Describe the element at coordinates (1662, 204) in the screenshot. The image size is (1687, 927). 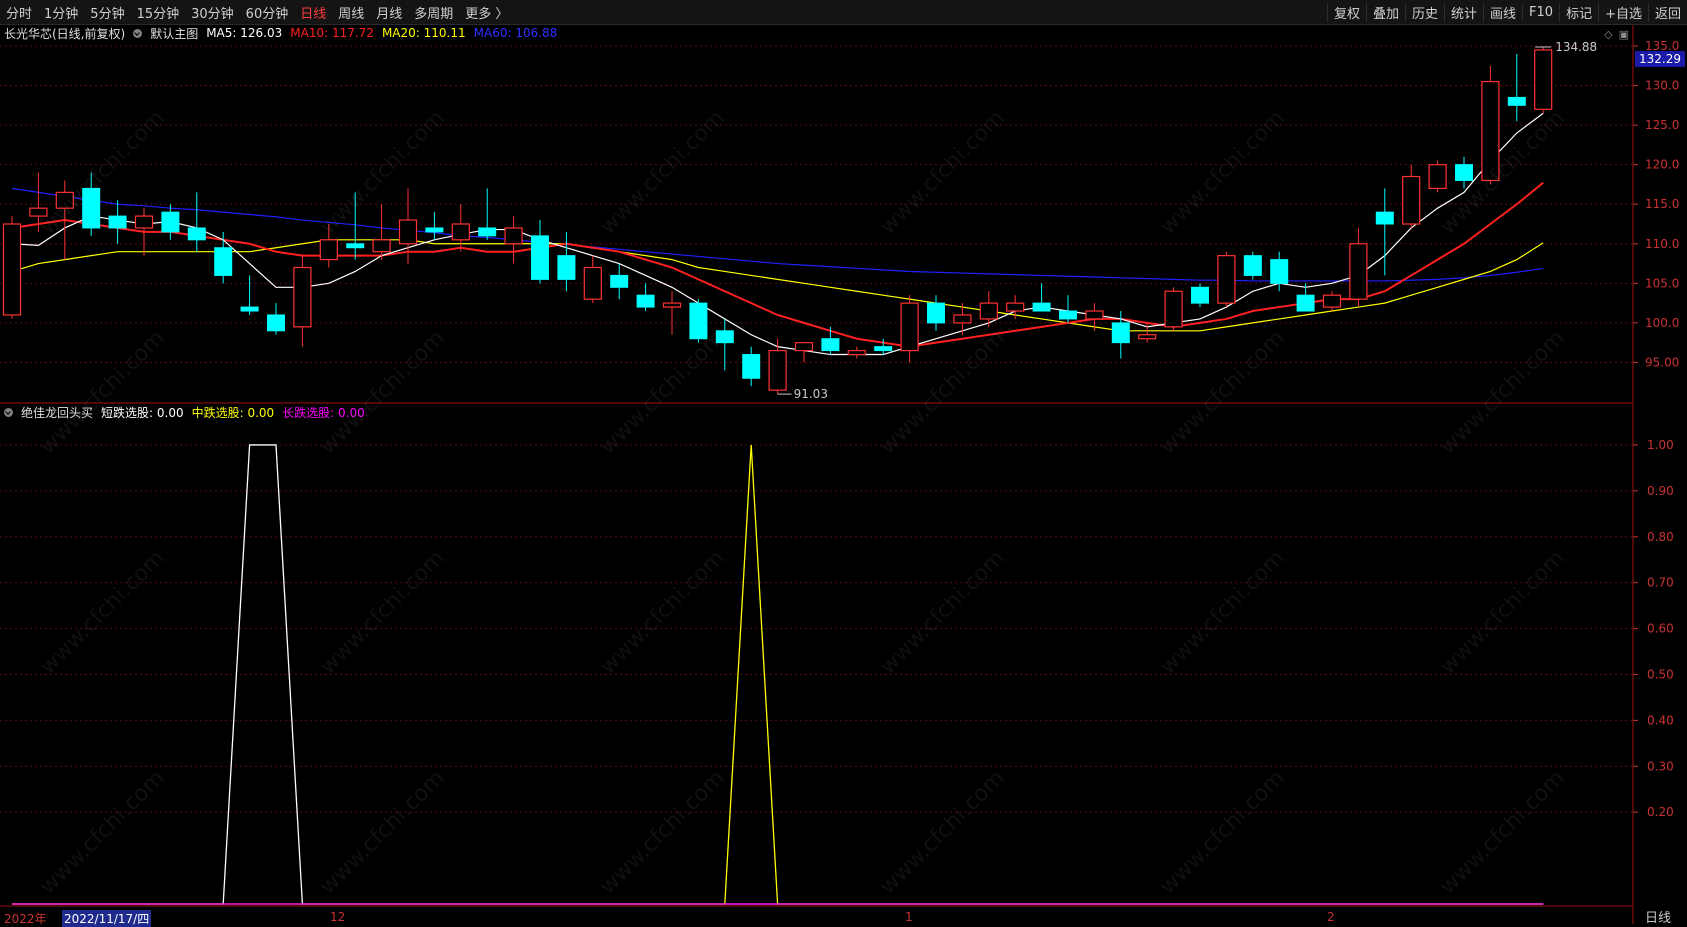
I see `main-tick-label: 115.0` at that location.